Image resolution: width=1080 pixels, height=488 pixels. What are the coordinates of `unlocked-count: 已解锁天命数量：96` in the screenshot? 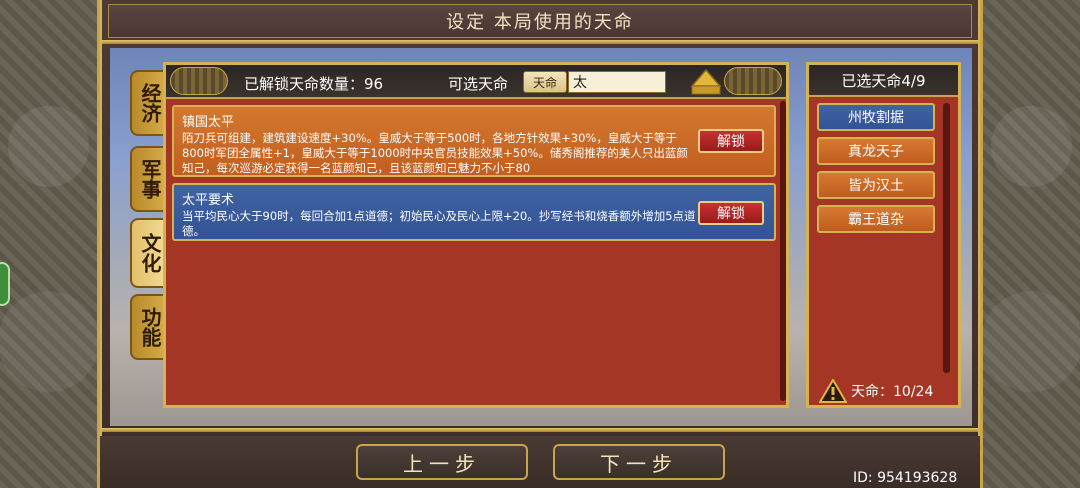 It's located at (314, 84).